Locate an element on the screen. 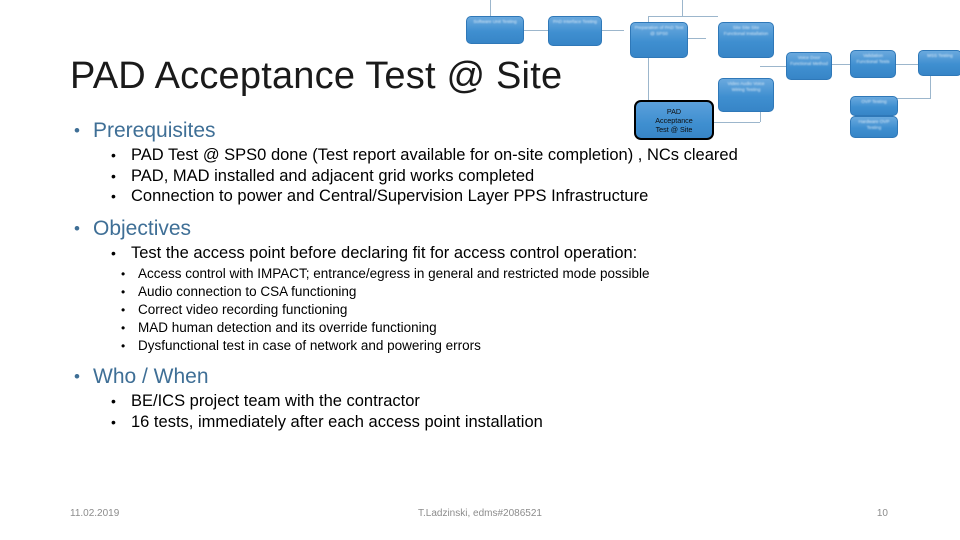  slide-footer: 11.02.2019 T.Ladzinski, edms#2086521 10 is located at coordinates (480, 518).